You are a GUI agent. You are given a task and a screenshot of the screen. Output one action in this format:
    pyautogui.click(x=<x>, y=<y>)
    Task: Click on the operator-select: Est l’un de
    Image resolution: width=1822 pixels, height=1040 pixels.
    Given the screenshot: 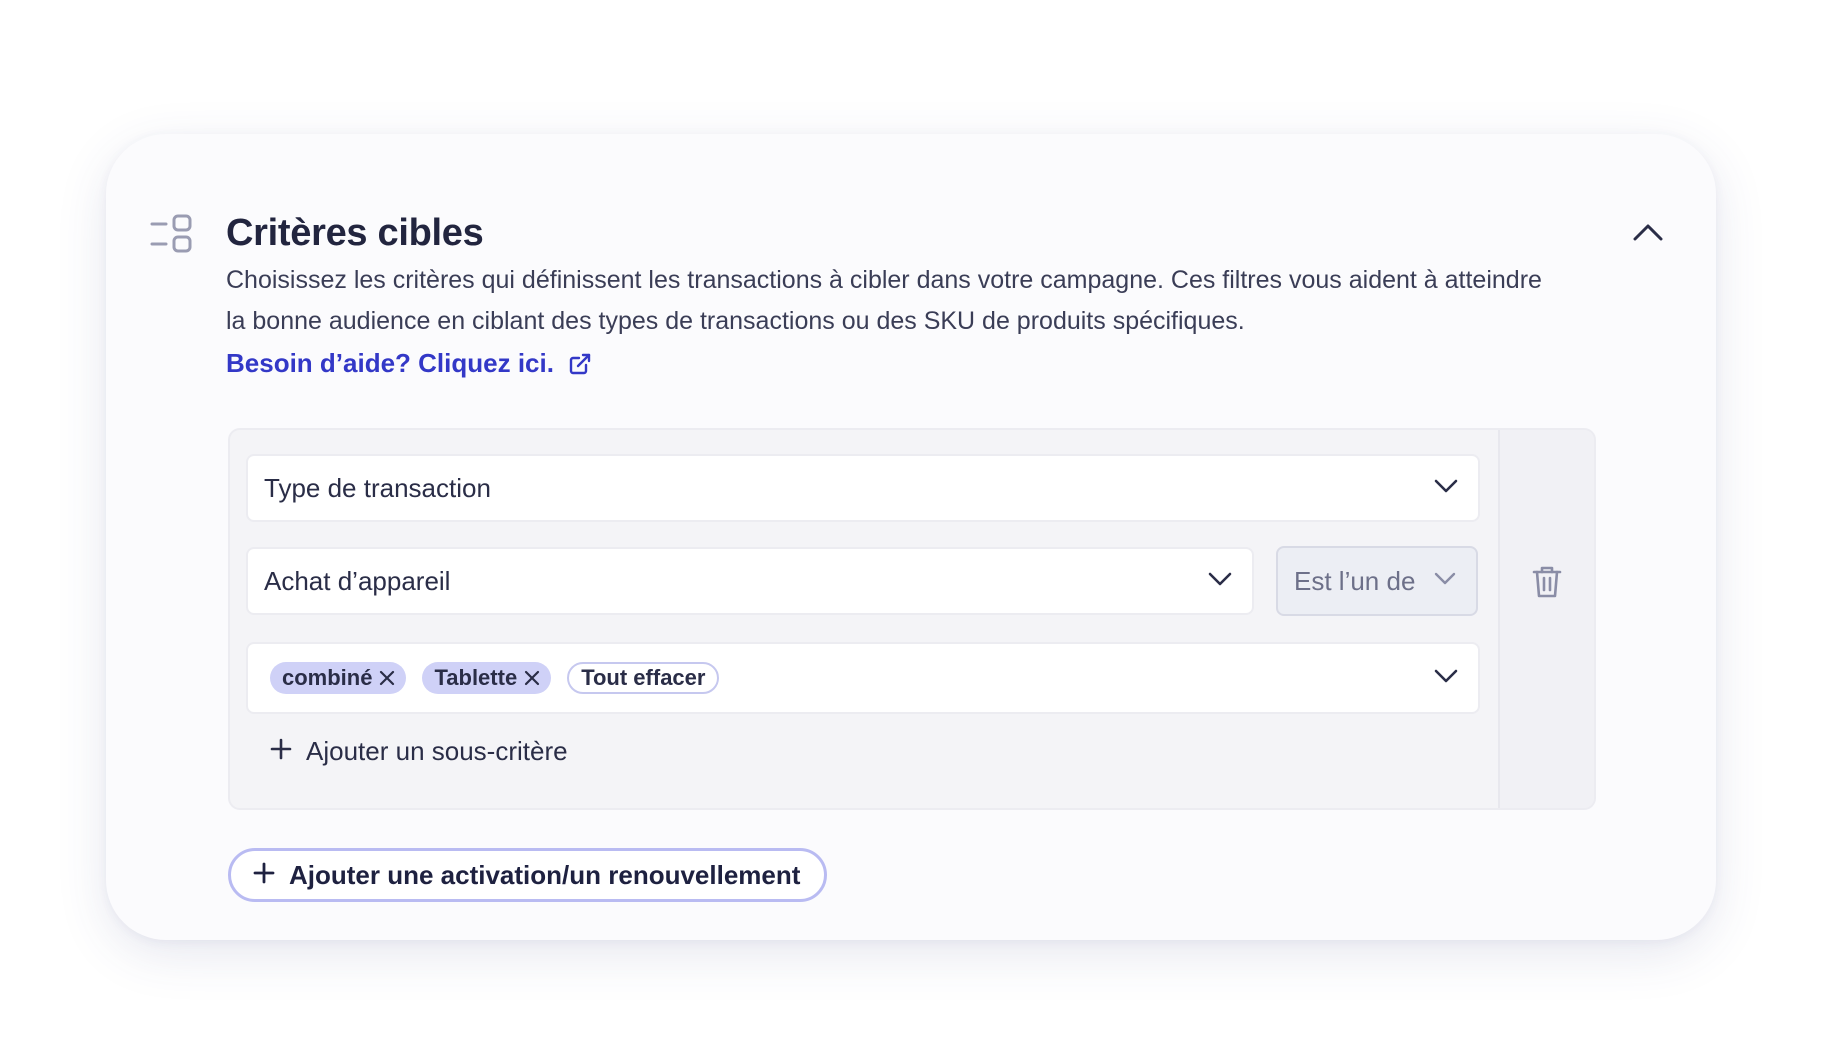 What is the action you would take?
    pyautogui.click(x=1377, y=581)
    